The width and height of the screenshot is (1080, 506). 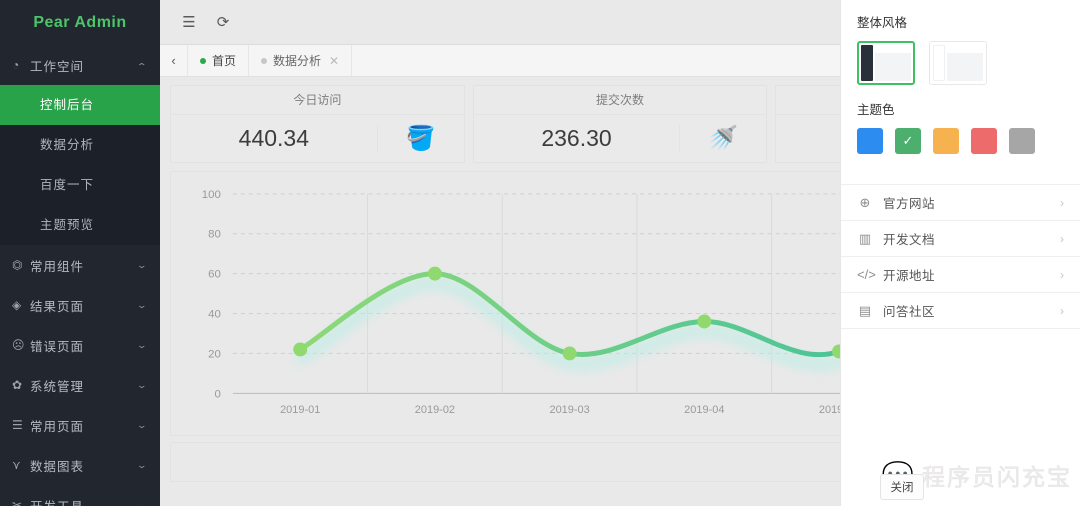 I want to click on globe-icon: ⊕, so click(x=865, y=202).